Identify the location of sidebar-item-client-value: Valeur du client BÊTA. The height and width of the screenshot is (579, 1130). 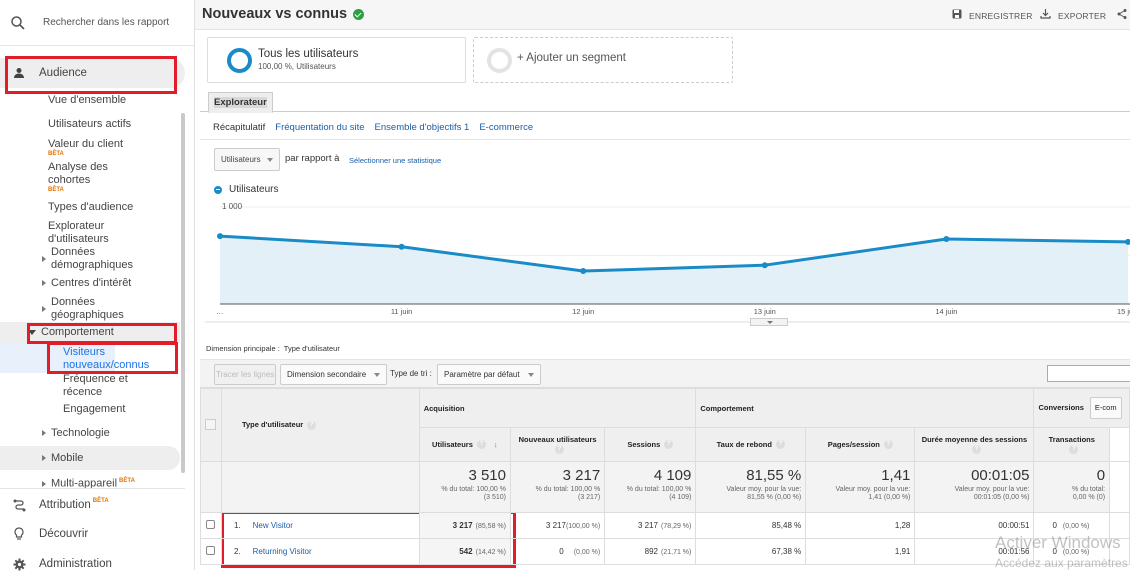
(85, 148).